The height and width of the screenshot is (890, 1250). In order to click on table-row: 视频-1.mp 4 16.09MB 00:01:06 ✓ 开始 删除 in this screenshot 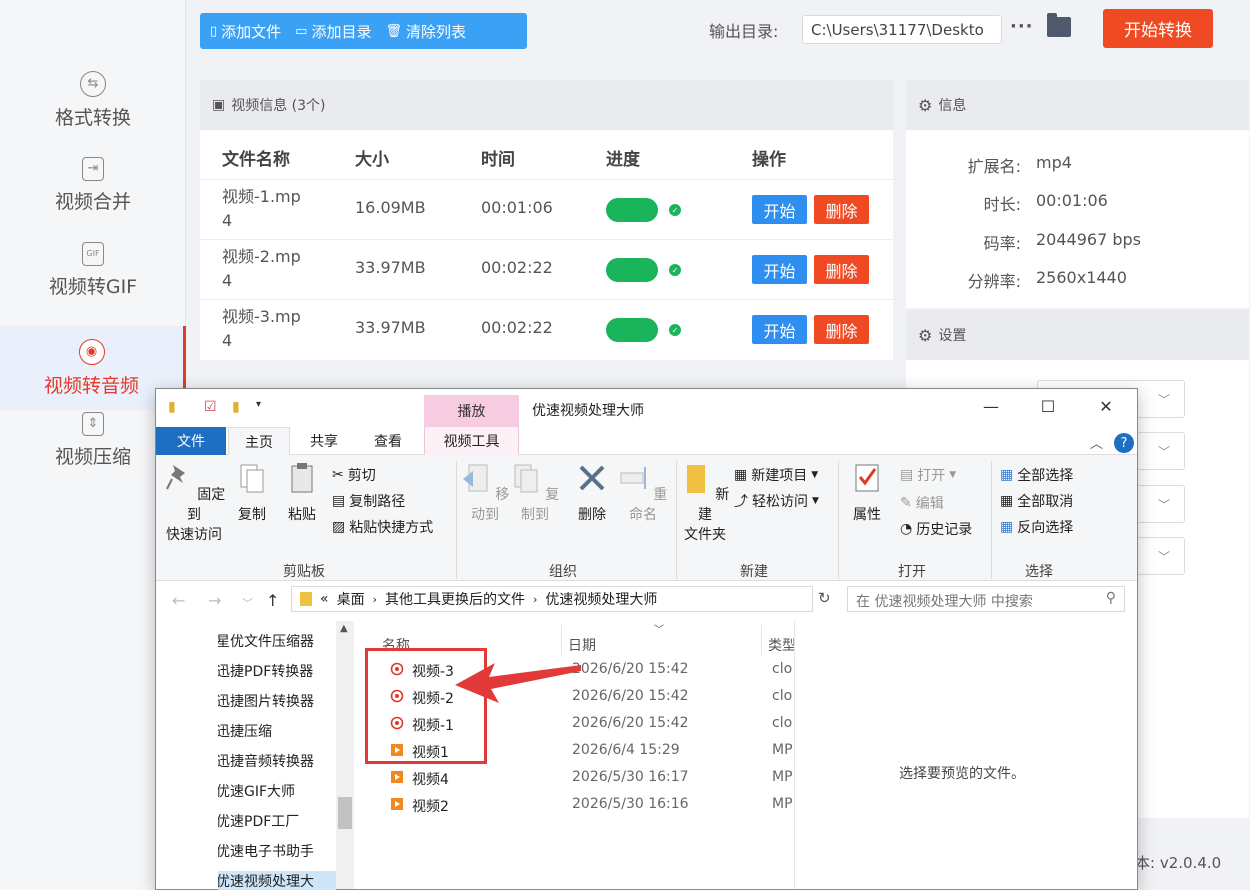, I will do `click(546, 209)`.